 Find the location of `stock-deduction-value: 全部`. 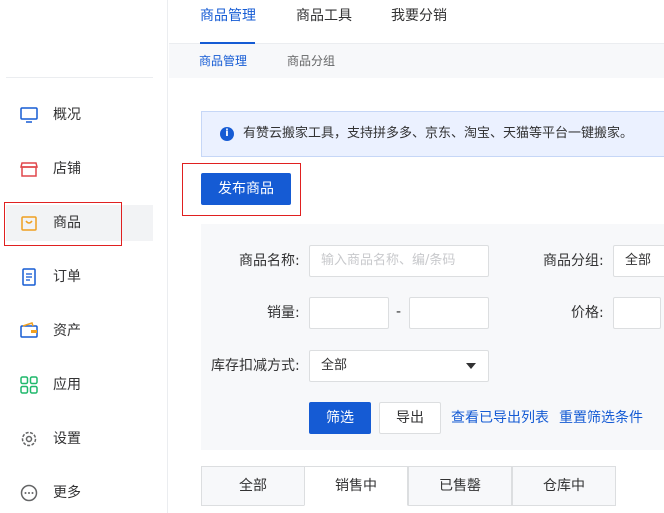

stock-deduction-value: 全部 is located at coordinates (334, 365).